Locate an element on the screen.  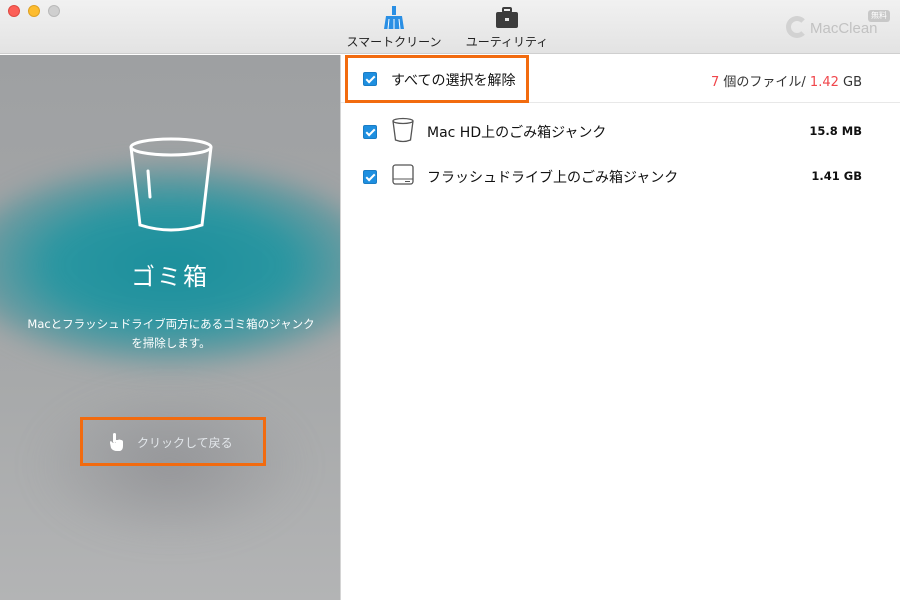
item-size: 1.41 GB is located at coordinates (836, 176).